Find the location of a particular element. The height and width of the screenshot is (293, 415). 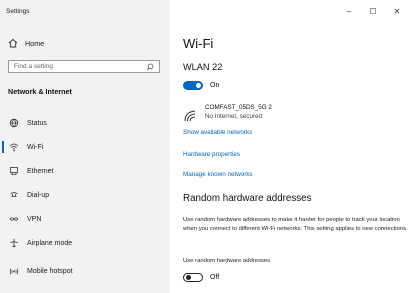

maximize-button: ☐ is located at coordinates (373, 11).